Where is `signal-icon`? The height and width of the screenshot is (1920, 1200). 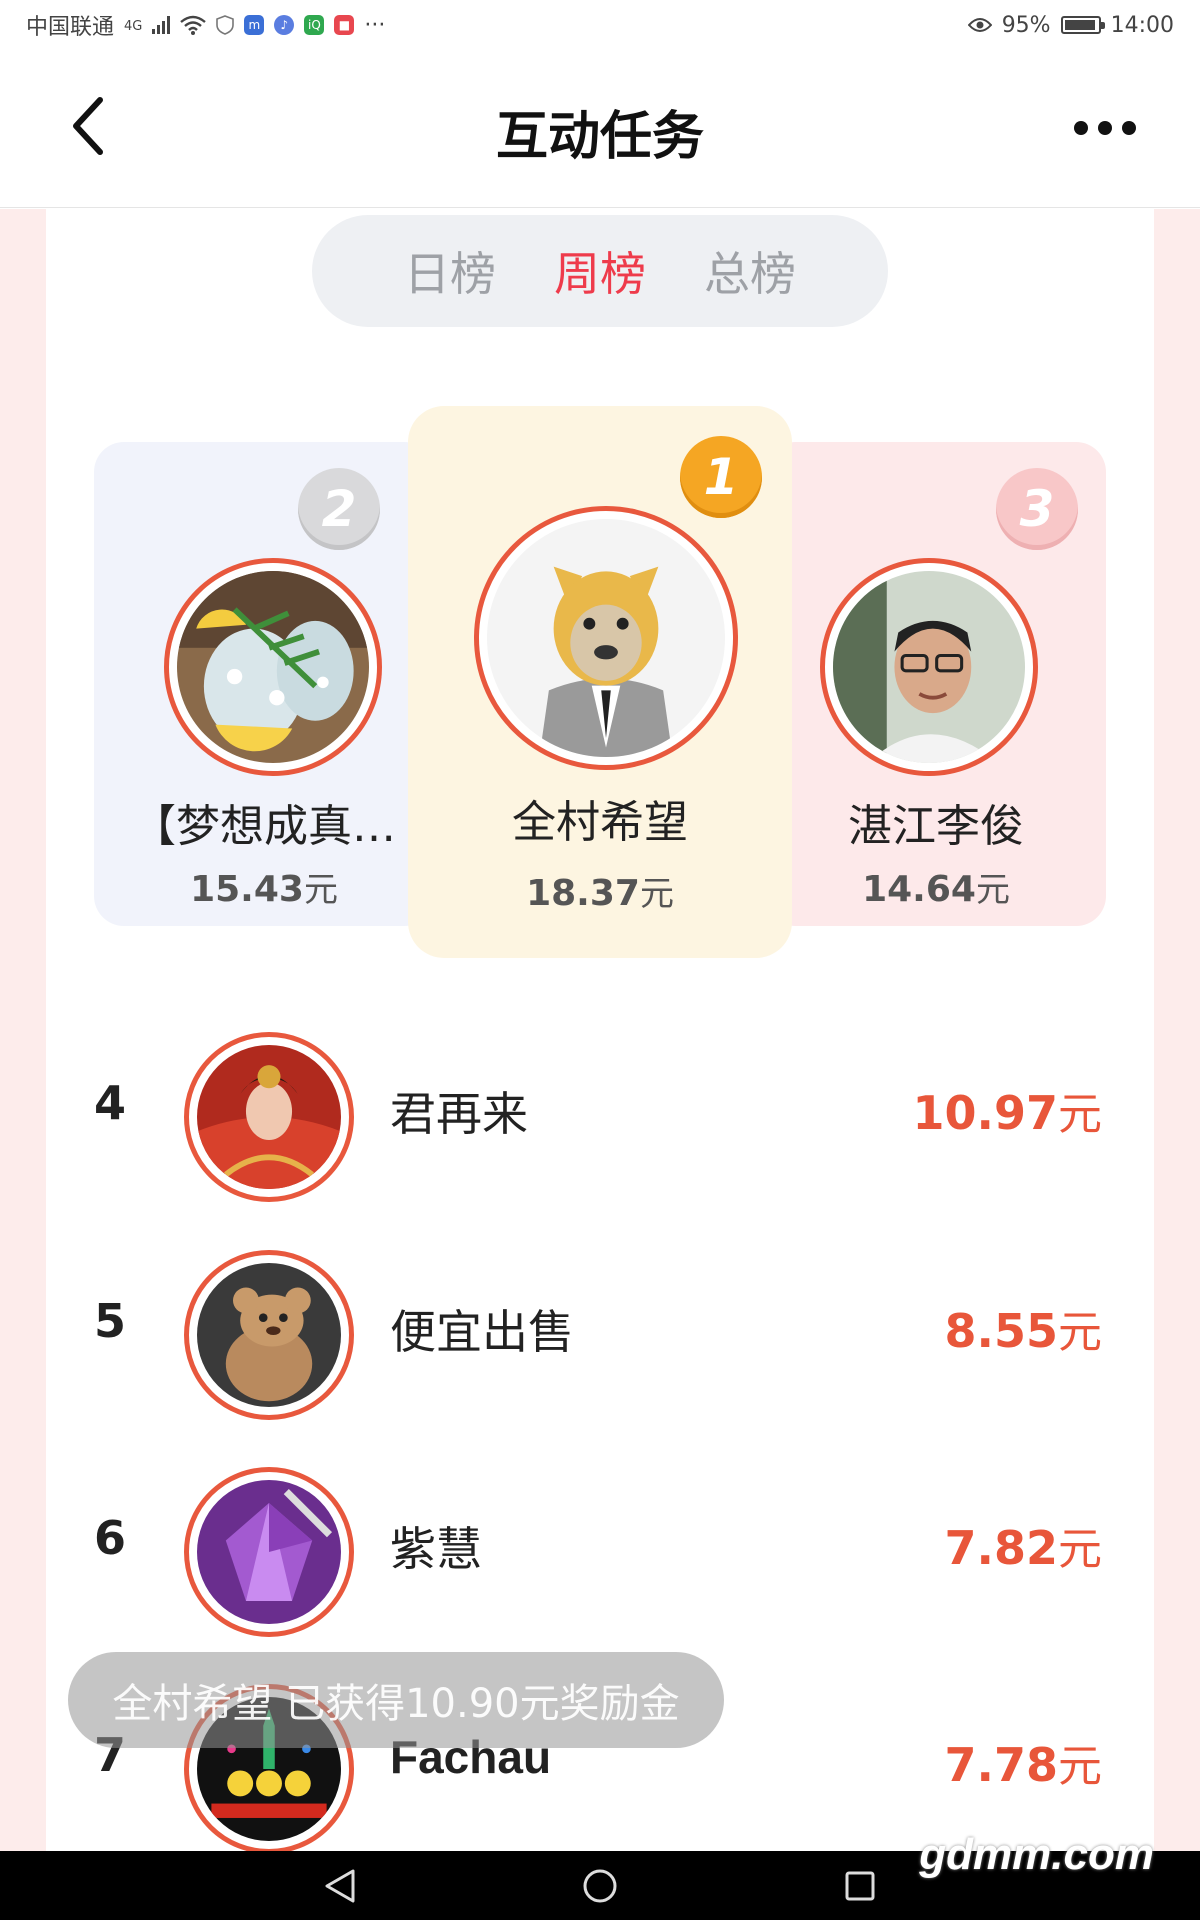
signal-icon is located at coordinates (161, 25).